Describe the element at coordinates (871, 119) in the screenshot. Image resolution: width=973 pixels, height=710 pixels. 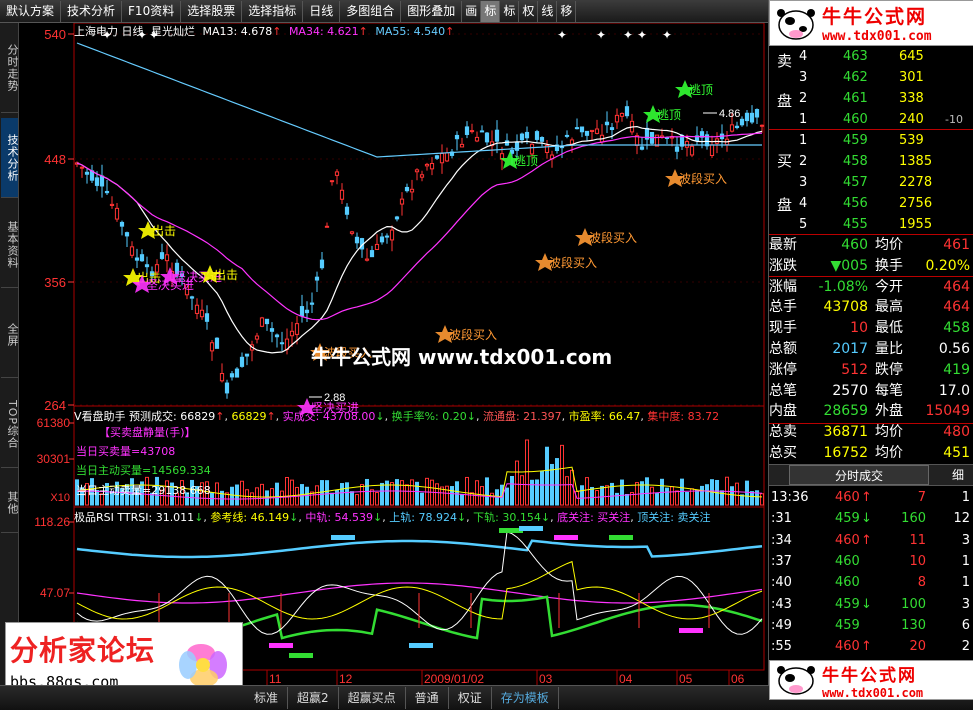
I see `sell-level-1: 1 460 240 -10` at that location.